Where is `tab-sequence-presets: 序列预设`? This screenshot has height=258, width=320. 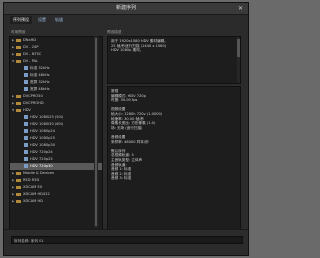
tab-sequence-presets: 序列预设 is located at coordinates (21, 20).